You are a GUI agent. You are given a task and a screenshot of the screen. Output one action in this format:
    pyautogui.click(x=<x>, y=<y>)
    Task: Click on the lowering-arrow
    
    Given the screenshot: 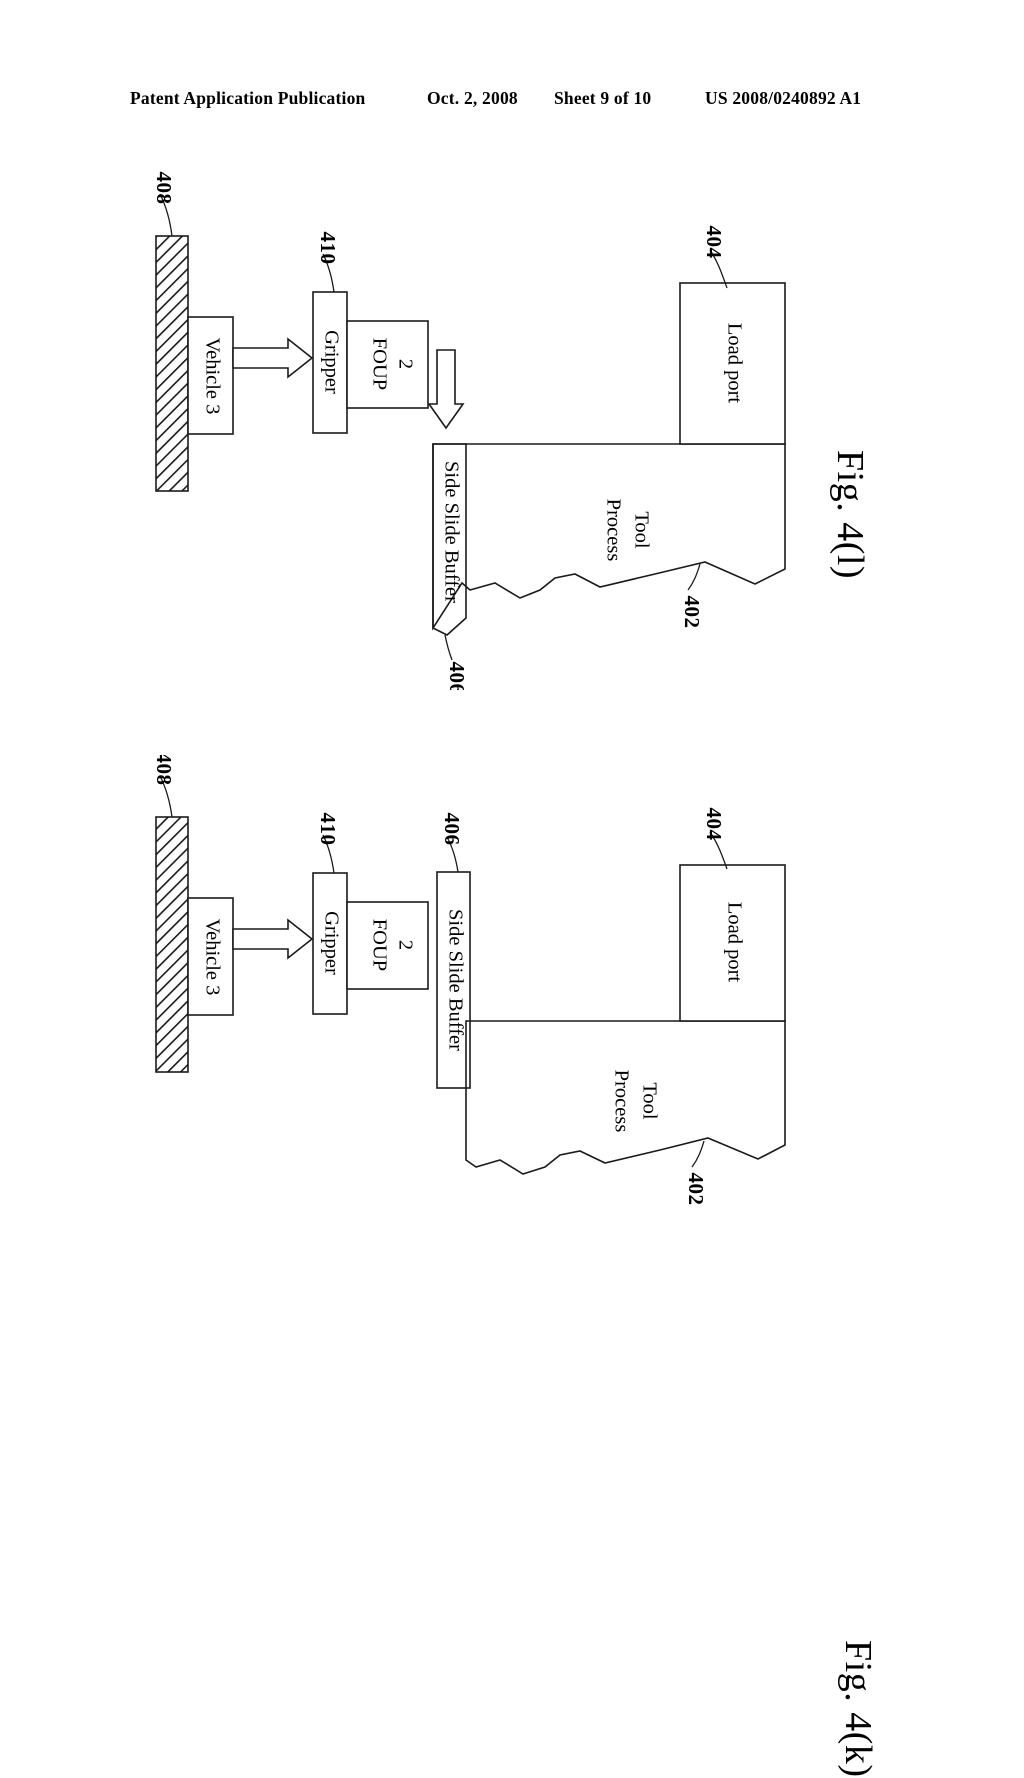 What is the action you would take?
    pyautogui.click(x=446, y=389)
    